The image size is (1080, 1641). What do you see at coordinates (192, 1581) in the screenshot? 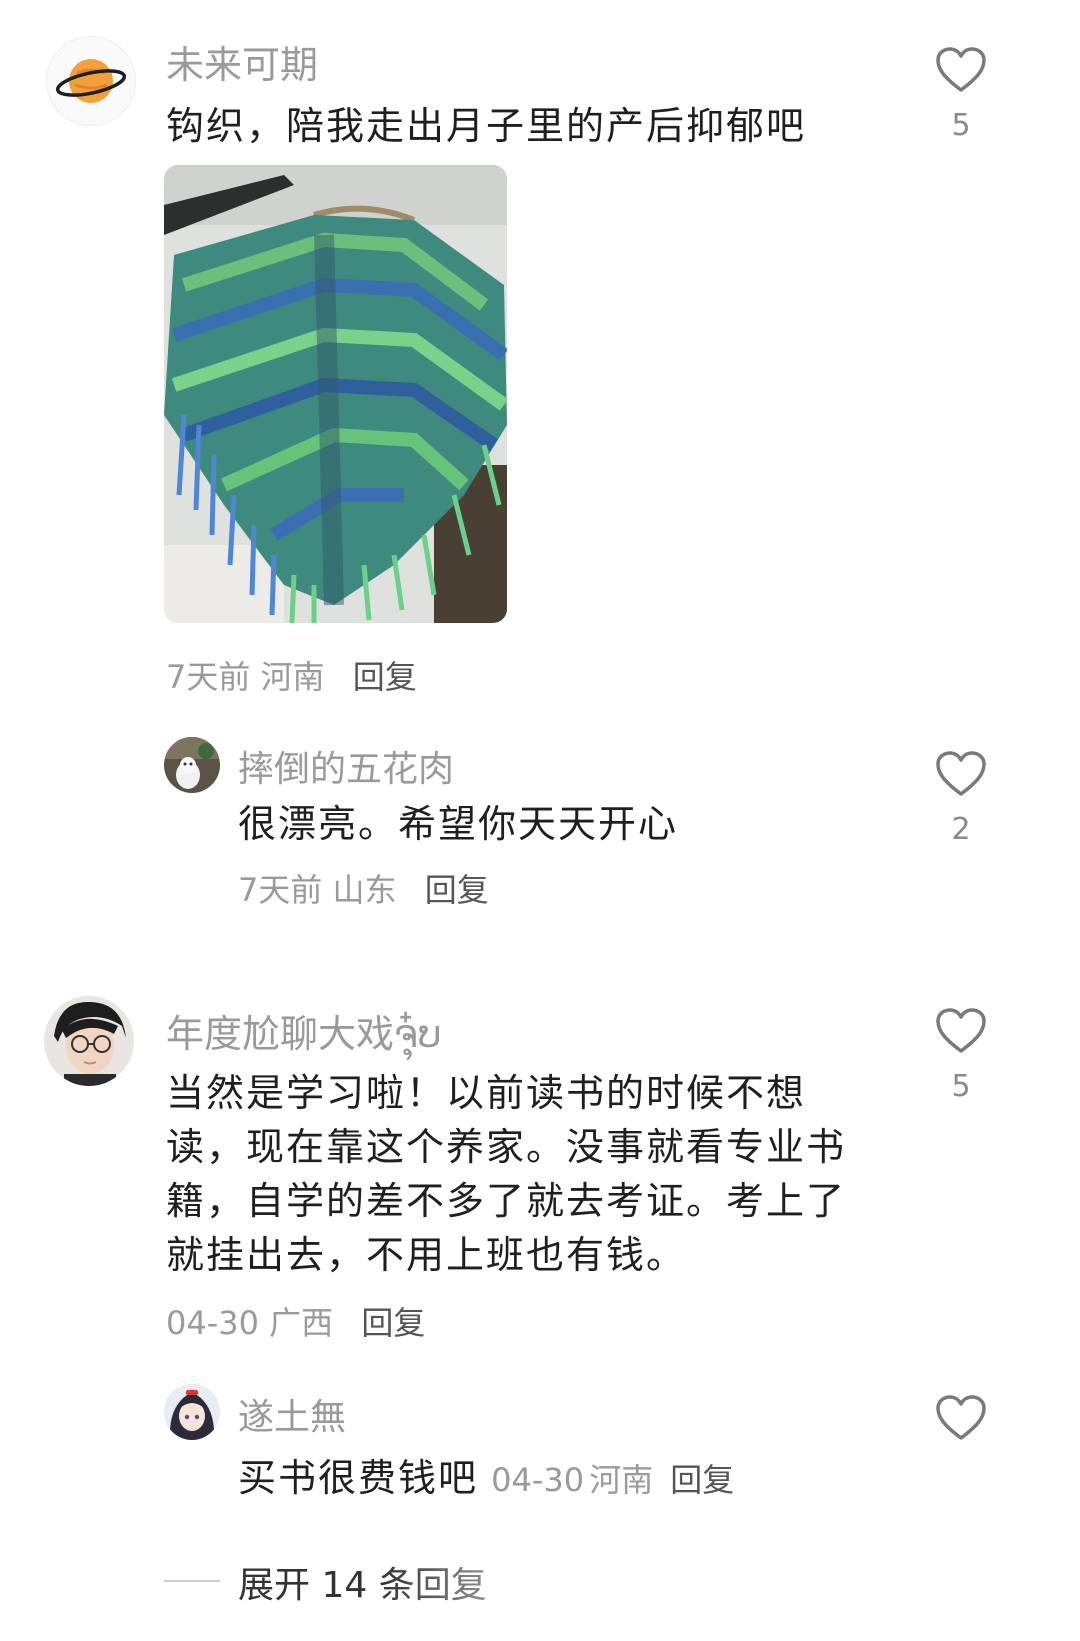
I see `expand-divider` at bounding box center [192, 1581].